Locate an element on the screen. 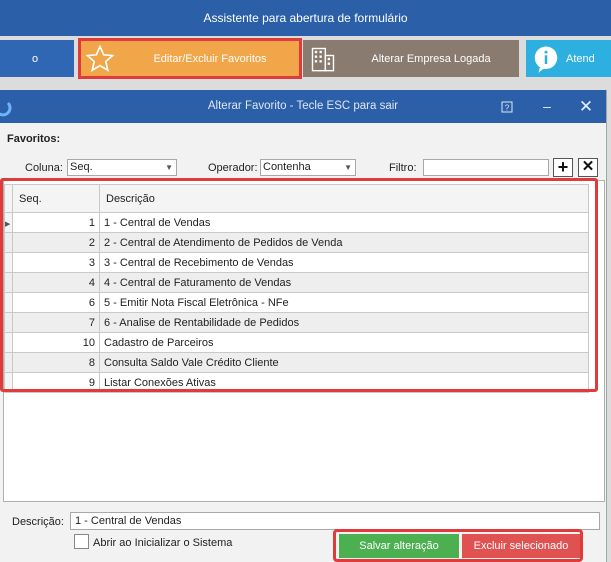  tile-change-company: Alterar Empresa Logada is located at coordinates (411, 58).